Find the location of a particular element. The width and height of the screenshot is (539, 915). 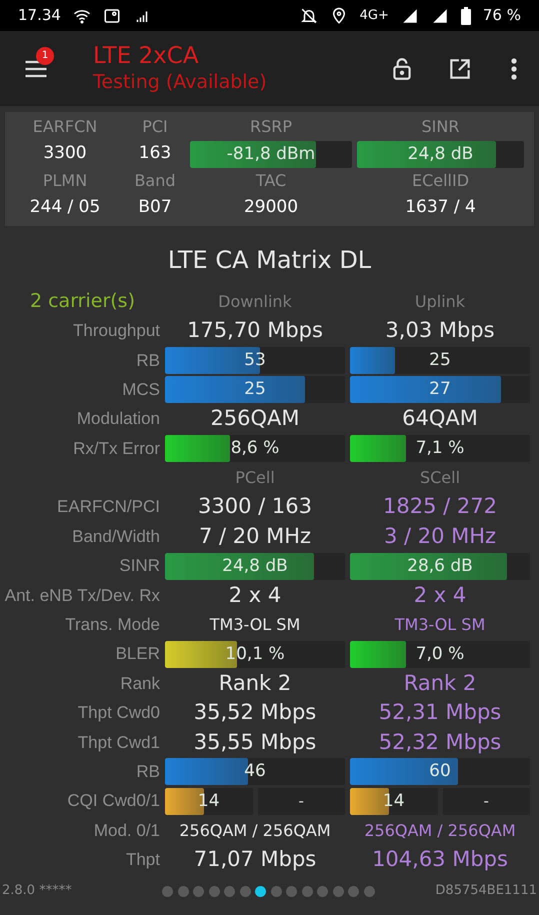

cell-value: 7 / 20 MHz is located at coordinates (255, 536).